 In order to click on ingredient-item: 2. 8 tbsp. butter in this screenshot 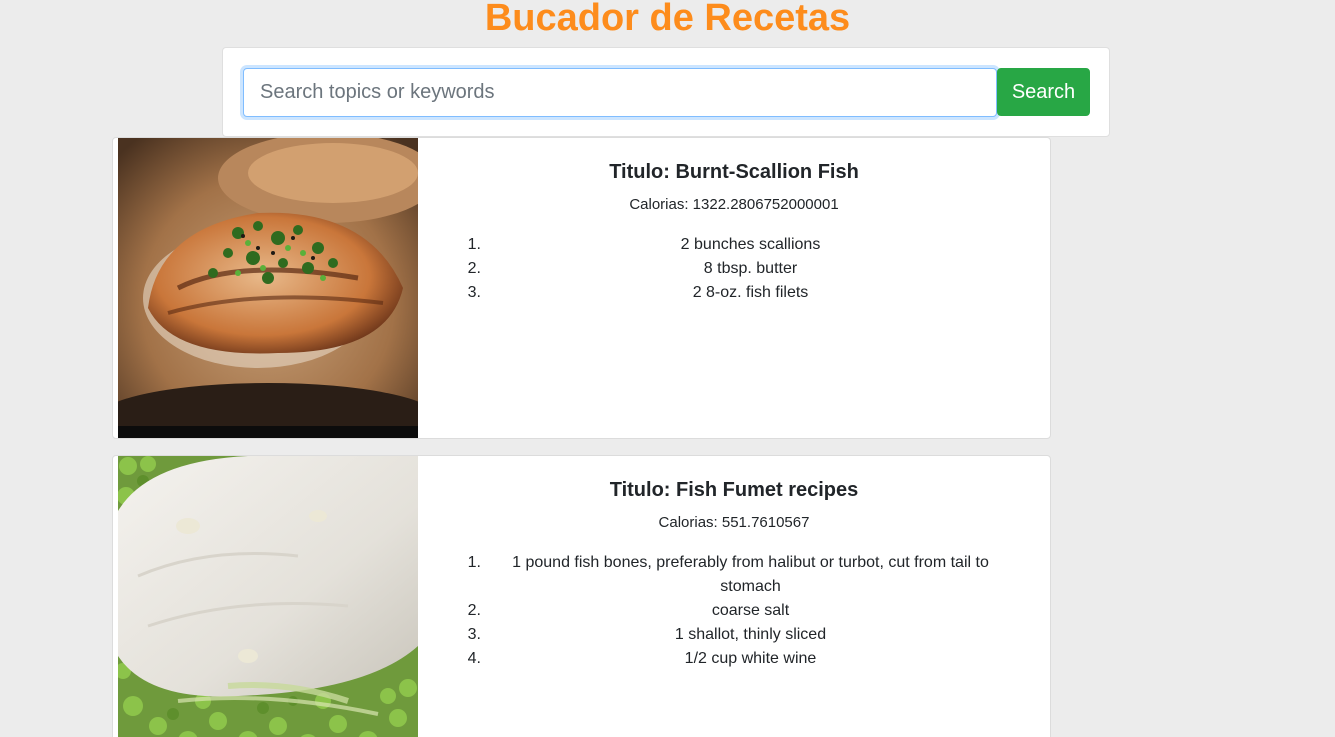, I will do `click(740, 269)`.